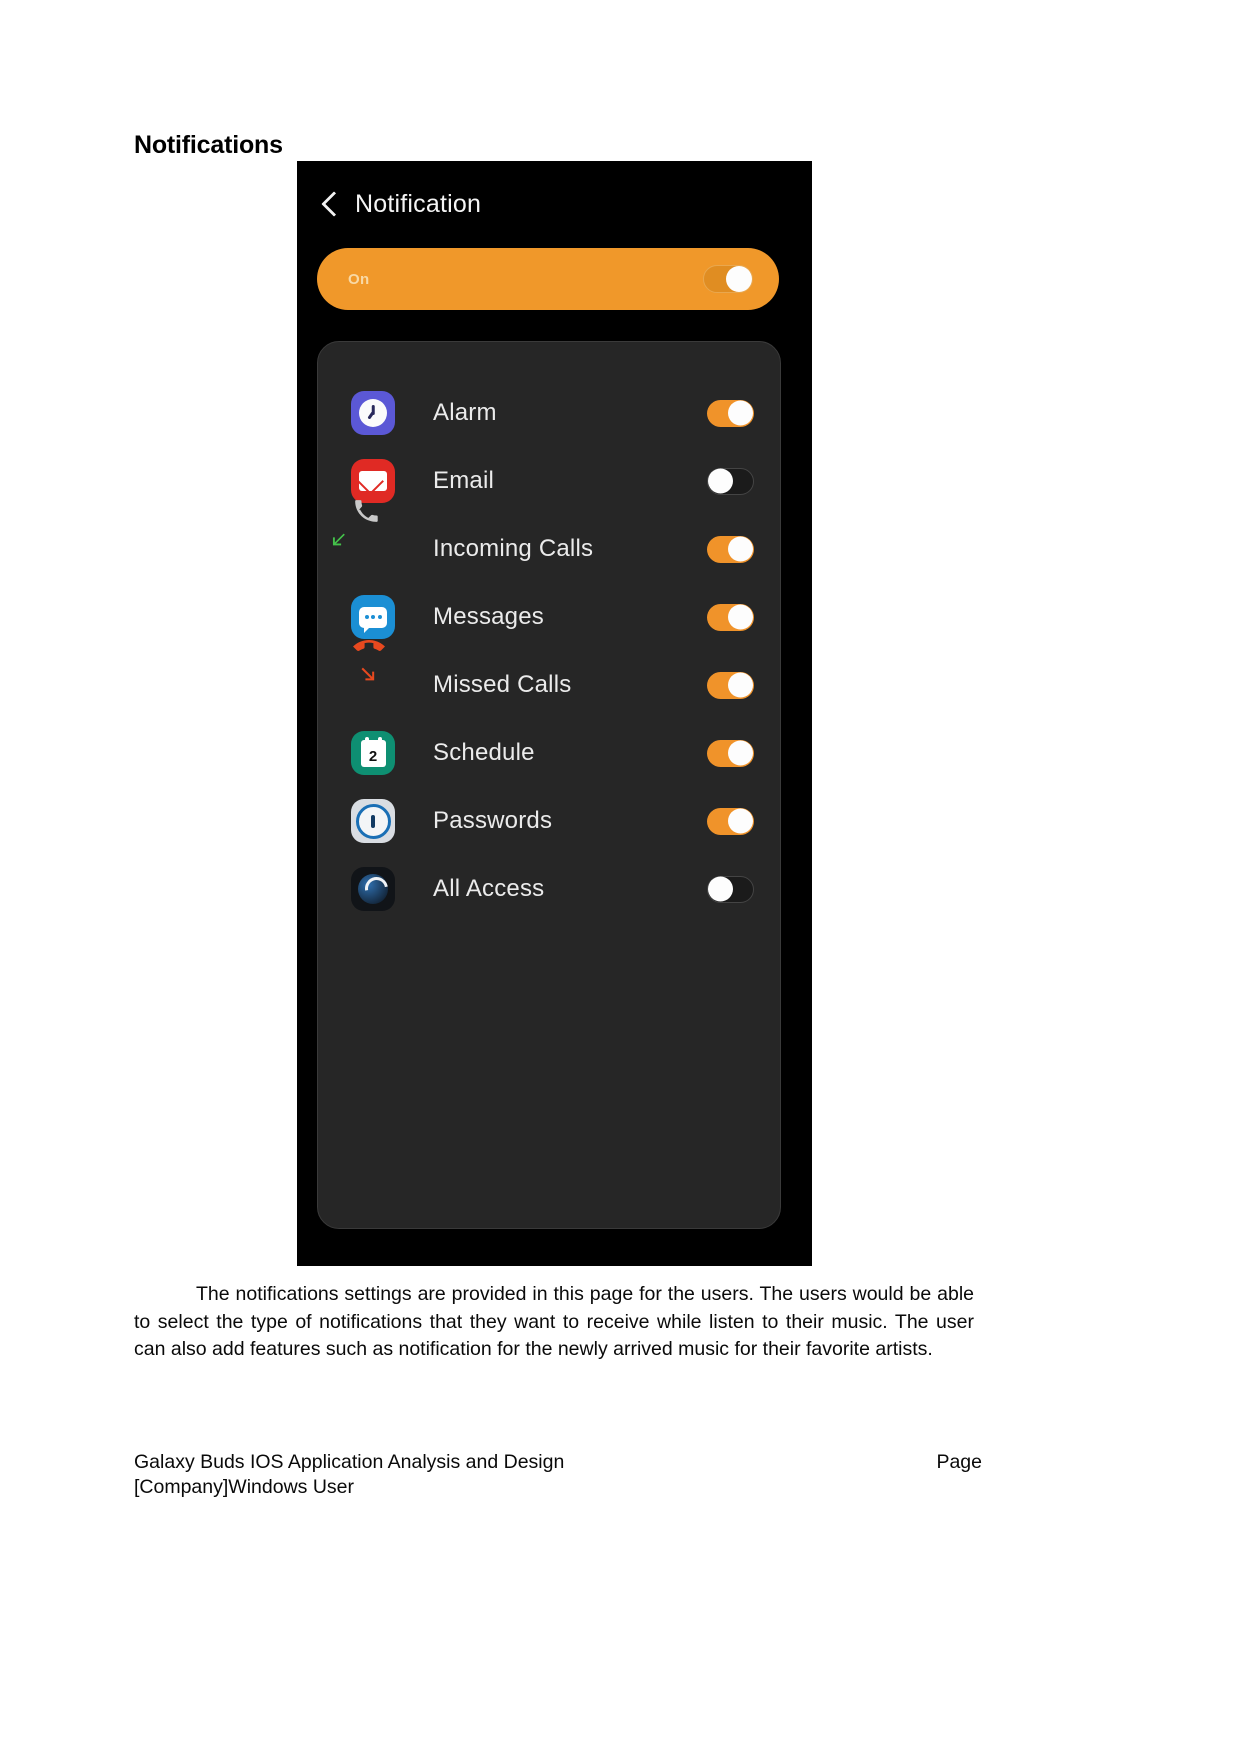 This screenshot has width=1241, height=1754. I want to click on message-bubble-icon, so click(373, 617).